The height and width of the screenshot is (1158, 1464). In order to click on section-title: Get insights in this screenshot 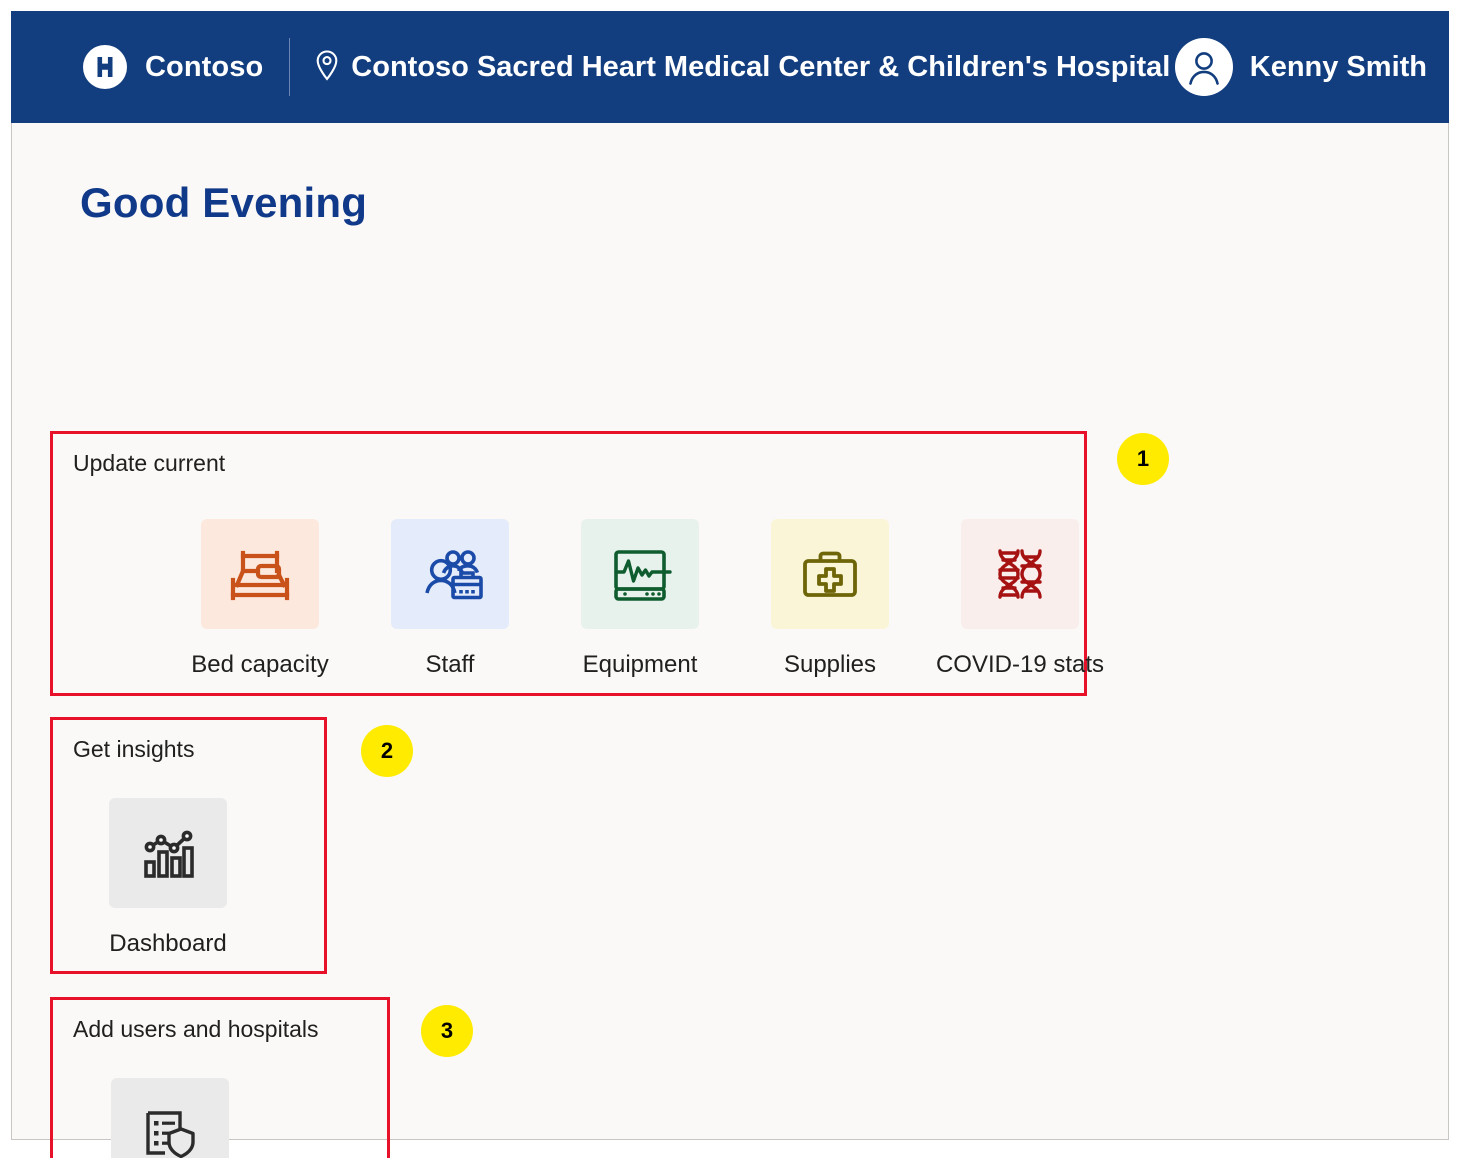, I will do `click(134, 749)`.